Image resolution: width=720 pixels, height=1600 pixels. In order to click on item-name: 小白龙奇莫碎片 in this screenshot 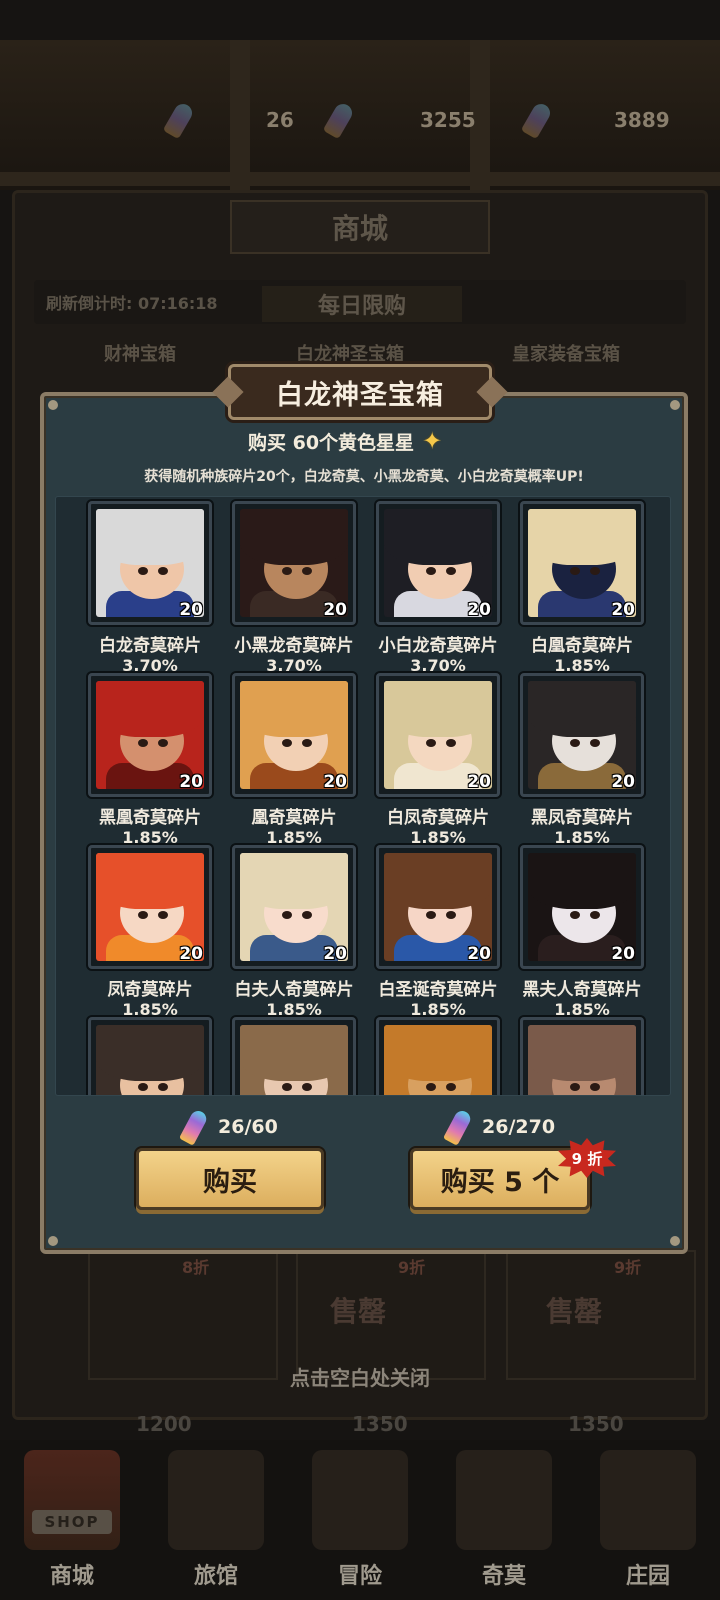, I will do `click(438, 646)`.